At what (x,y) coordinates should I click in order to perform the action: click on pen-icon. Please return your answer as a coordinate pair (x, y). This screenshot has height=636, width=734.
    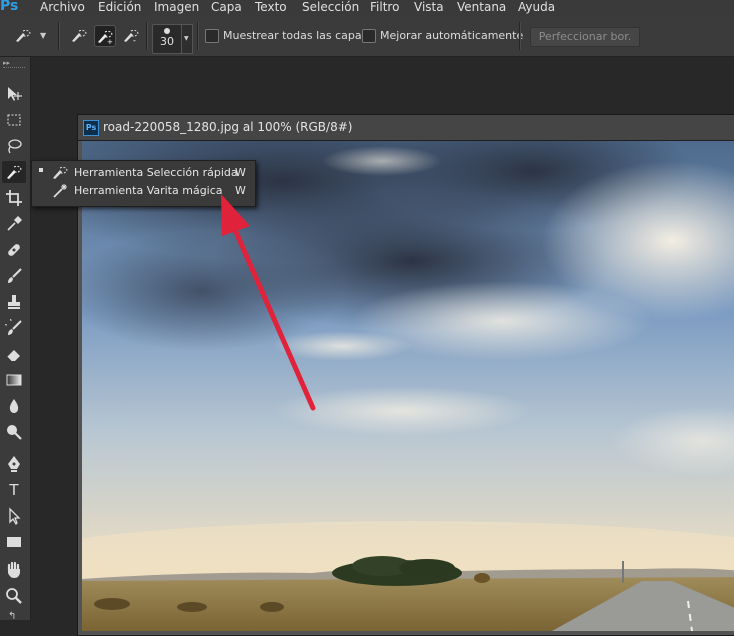
    Looking at the image, I should click on (14, 464).